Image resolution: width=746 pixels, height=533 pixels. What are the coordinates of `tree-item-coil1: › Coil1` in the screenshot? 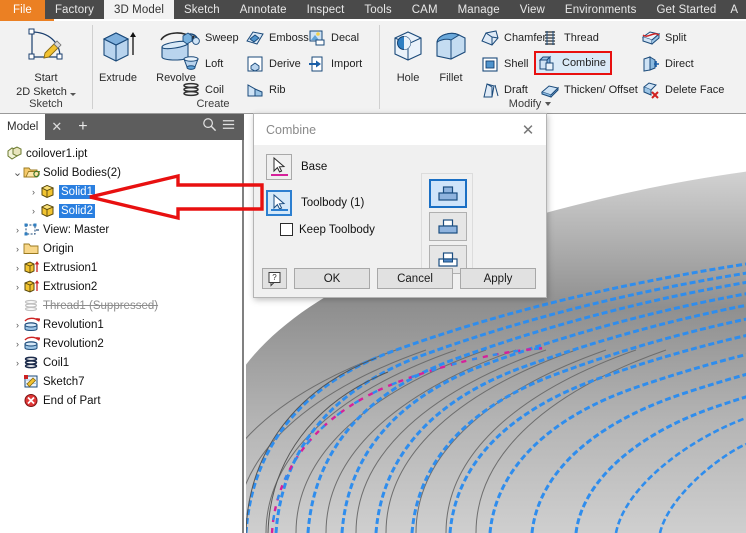 It's located at (121, 362).